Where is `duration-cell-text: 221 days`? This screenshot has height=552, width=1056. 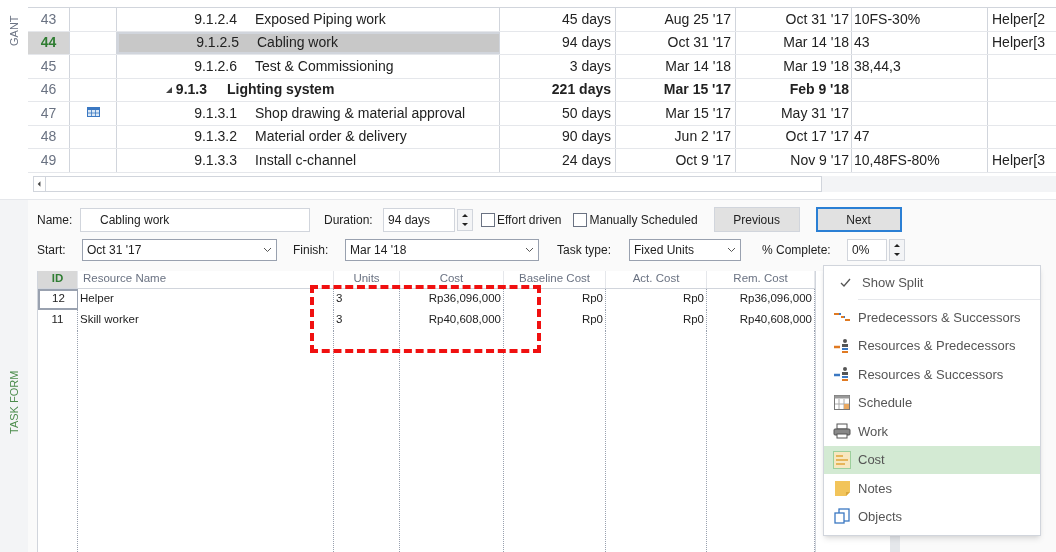
duration-cell-text: 221 days is located at coordinates (581, 90).